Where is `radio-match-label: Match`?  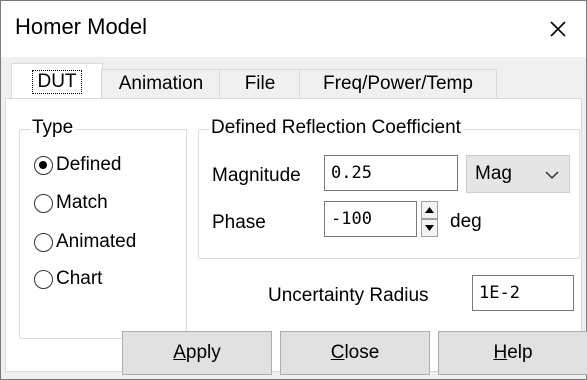 radio-match-label: Match is located at coordinates (82, 202).